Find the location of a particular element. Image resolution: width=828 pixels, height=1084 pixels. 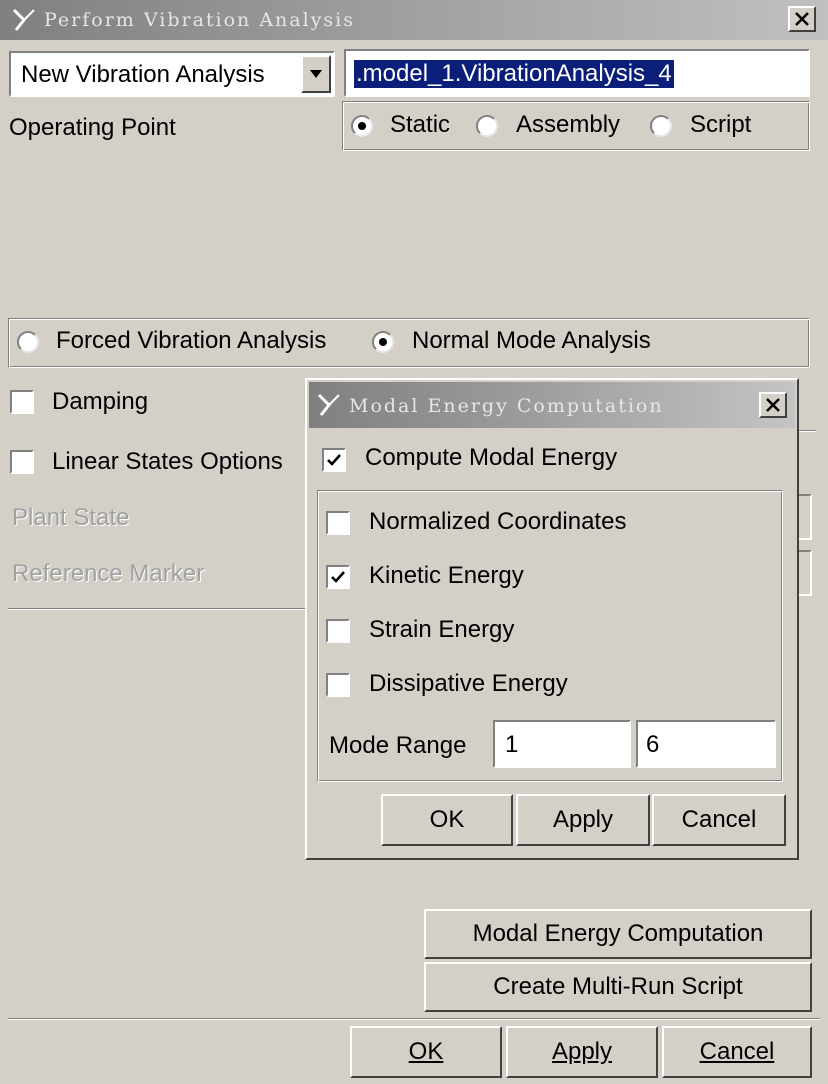

plant-state-label: Plant State is located at coordinates (71, 517).